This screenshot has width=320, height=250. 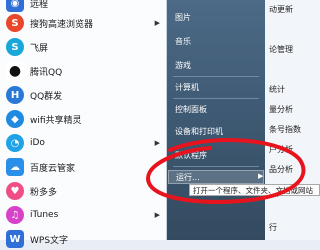 I want to click on program-label: 百度云管家, so click(x=53, y=168).